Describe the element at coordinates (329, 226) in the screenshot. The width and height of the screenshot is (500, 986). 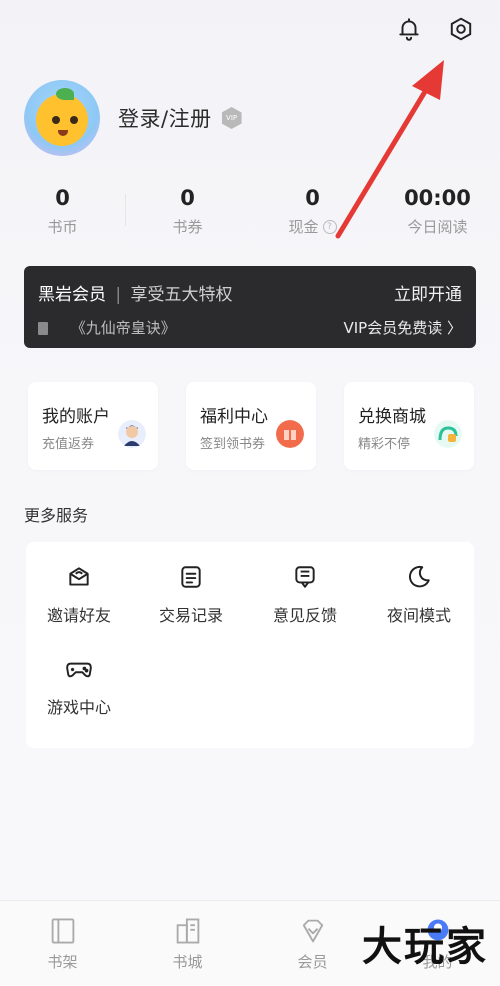
I see `info-icon: ?` at that location.